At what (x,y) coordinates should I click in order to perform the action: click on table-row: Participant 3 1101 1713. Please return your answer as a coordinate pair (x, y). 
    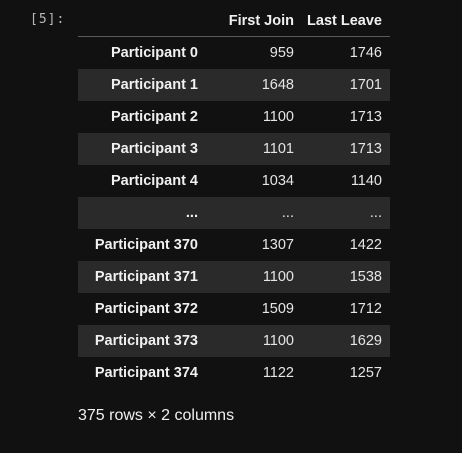
    Looking at the image, I should click on (234, 148).